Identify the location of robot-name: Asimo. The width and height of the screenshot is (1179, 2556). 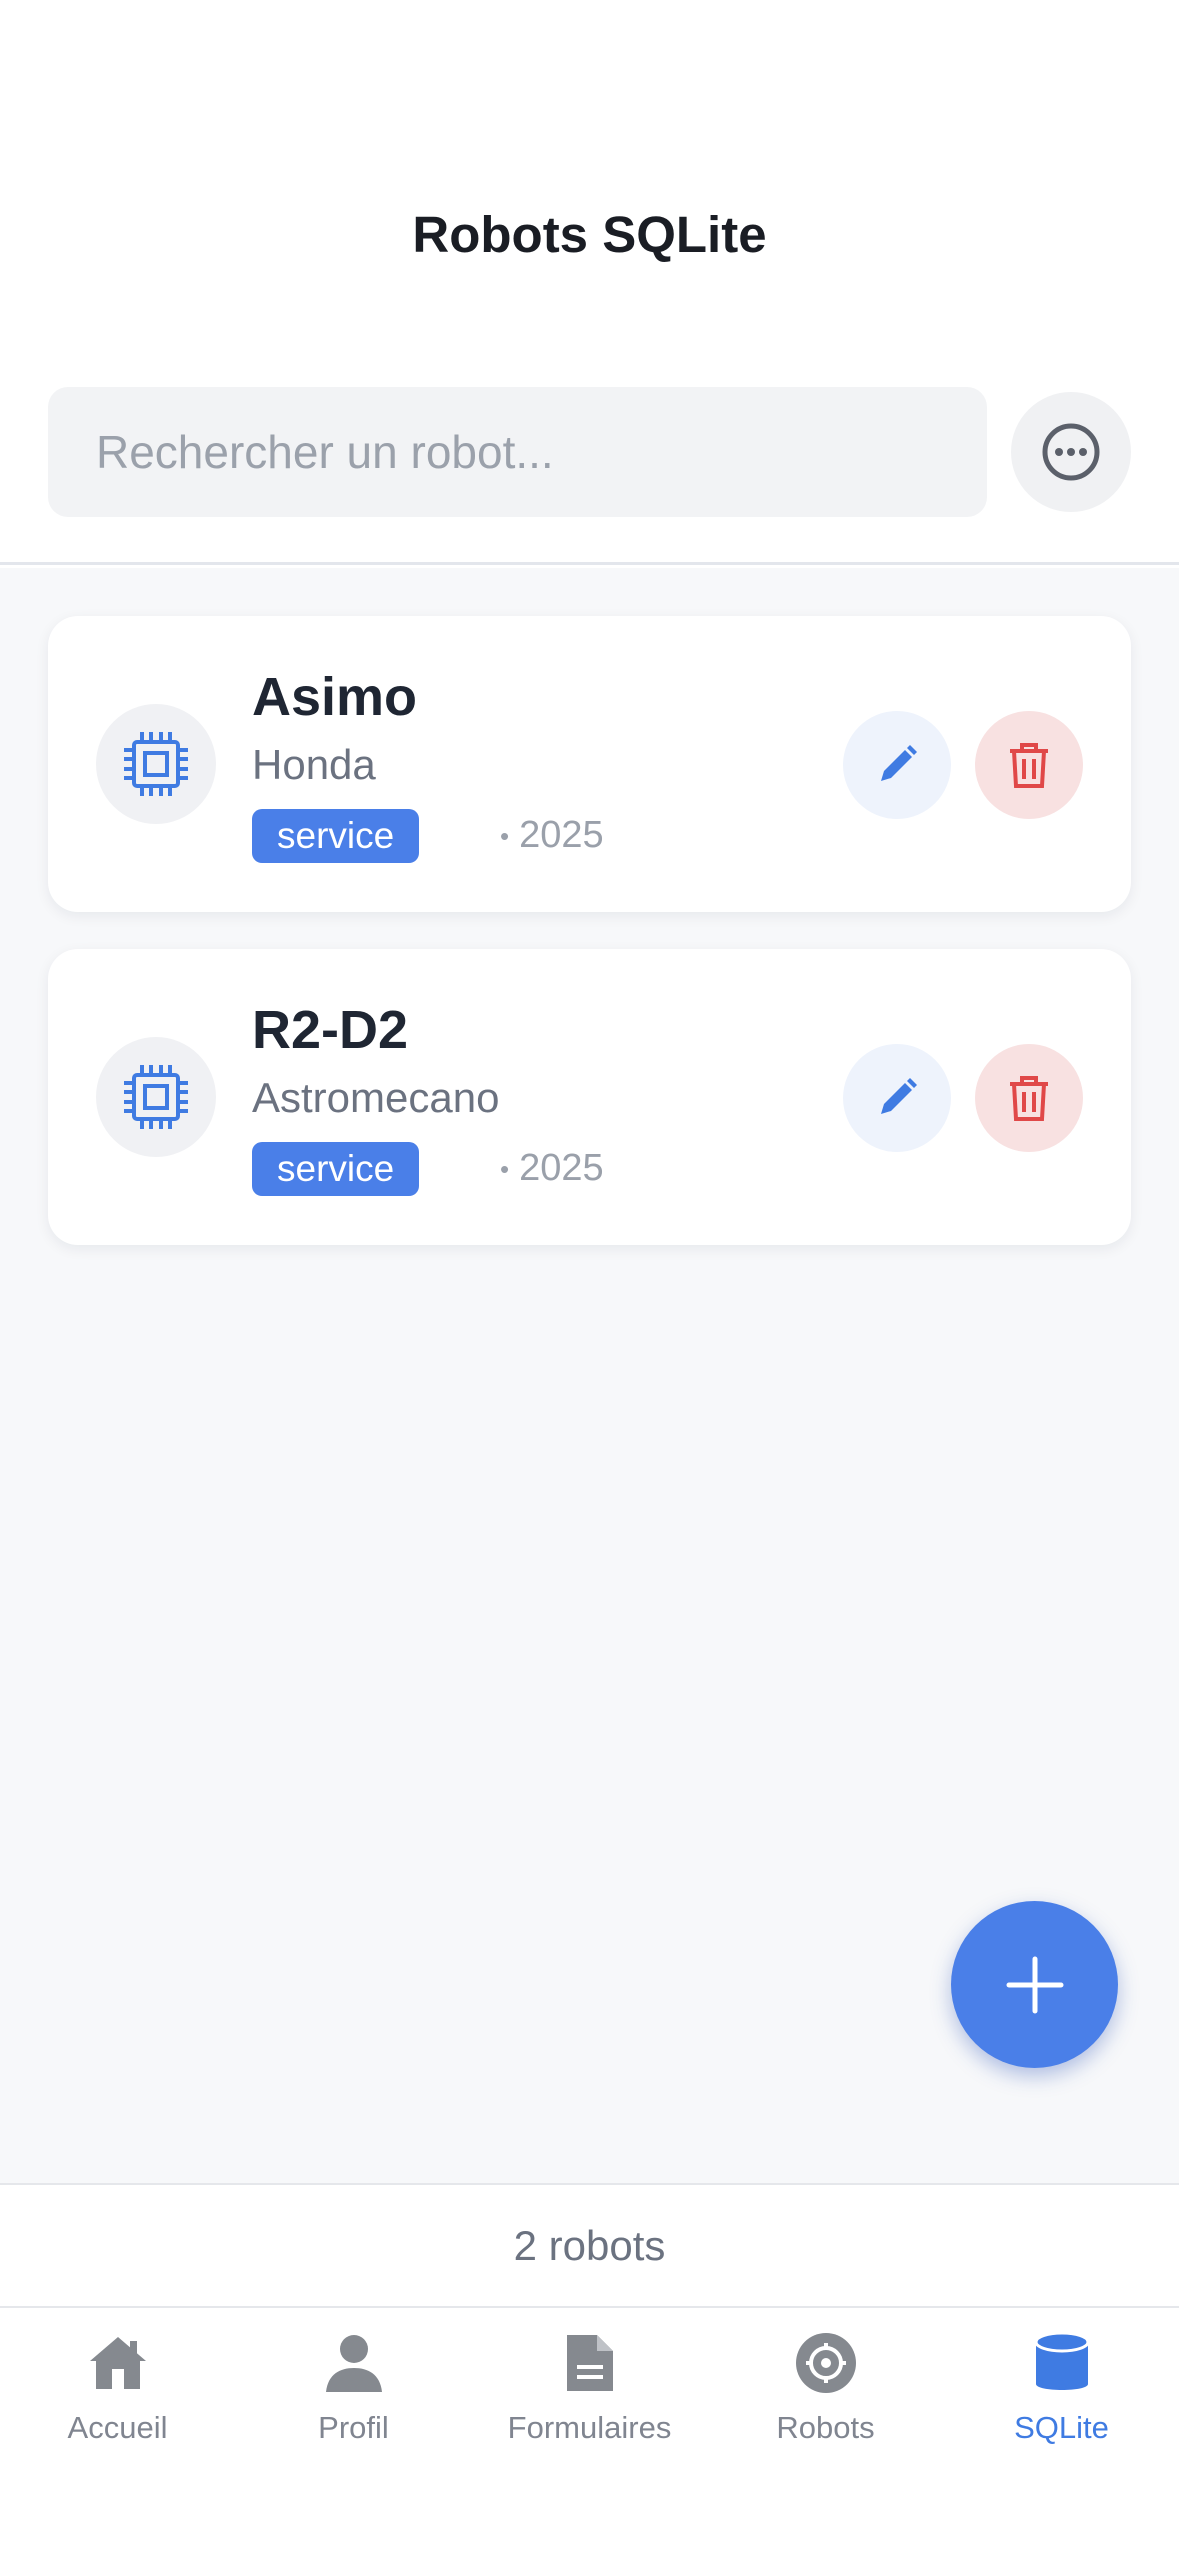
(335, 697).